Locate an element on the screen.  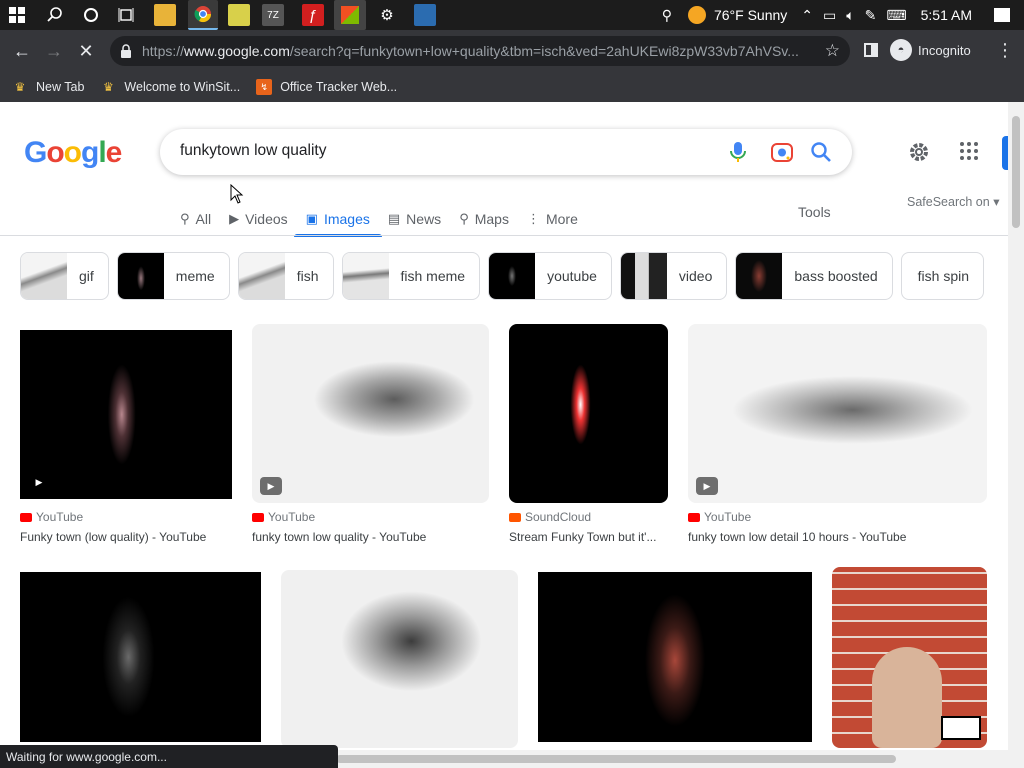
chip-bass-boosted: bass boosted is located at coordinates (814, 276).